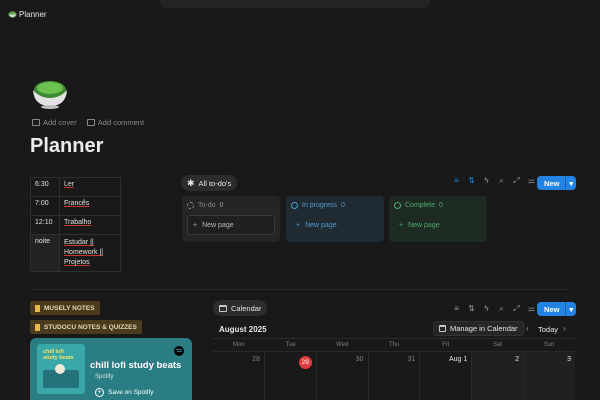 The width and height of the screenshot is (600, 400). I want to click on page-meta-actions: Add cover Add comment, so click(88, 122).